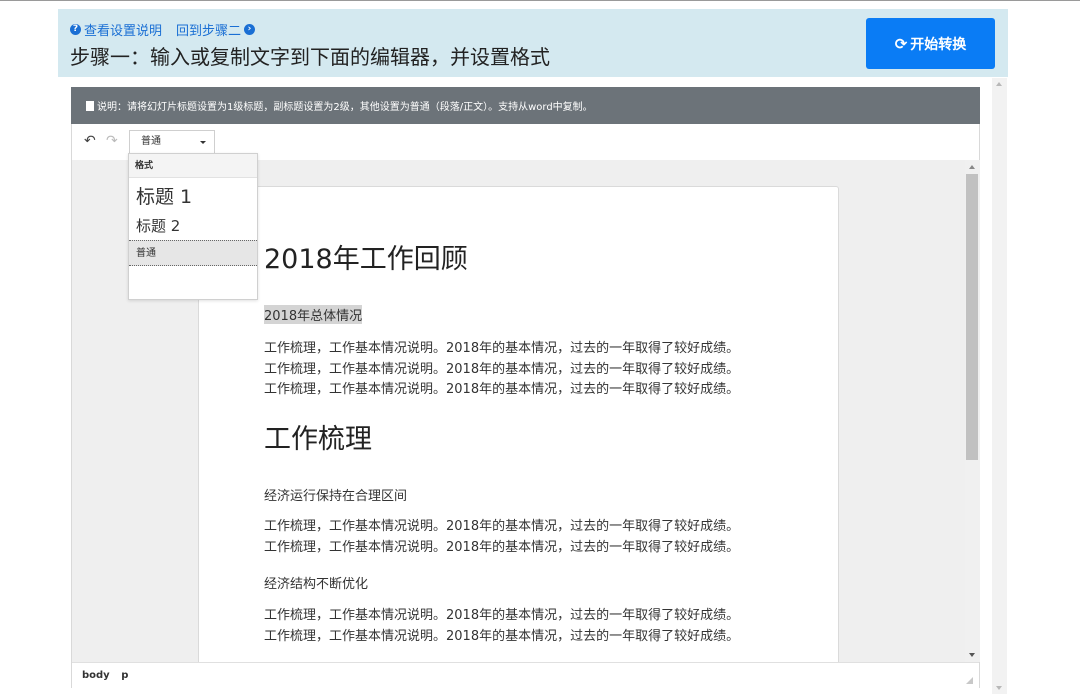  I want to click on format-select: 普通, so click(172, 142).